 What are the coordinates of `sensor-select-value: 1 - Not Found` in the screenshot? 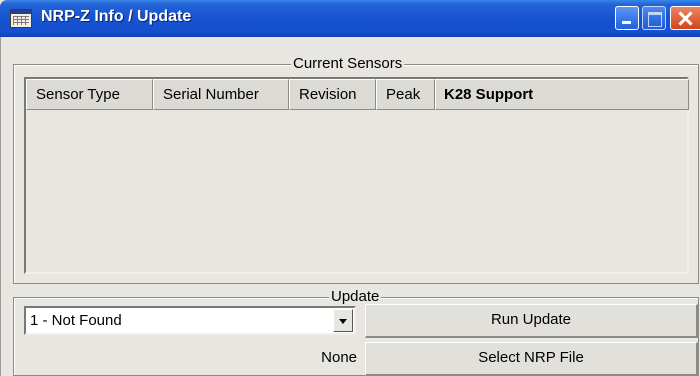 It's located at (76, 320).